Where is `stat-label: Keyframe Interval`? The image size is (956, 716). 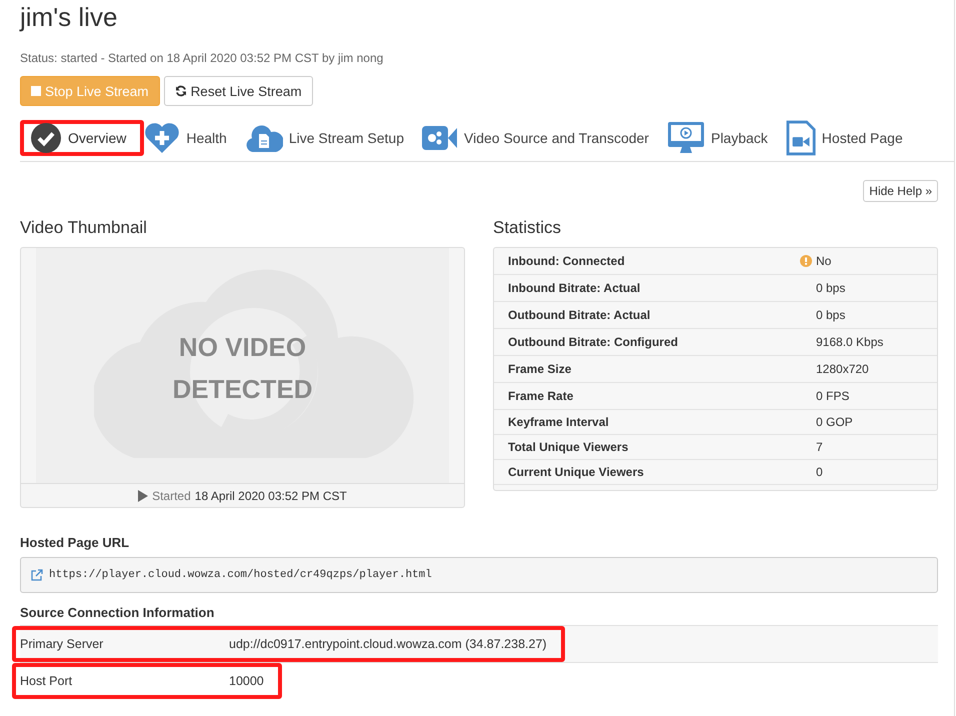
stat-label: Keyframe Interval is located at coordinates (559, 422).